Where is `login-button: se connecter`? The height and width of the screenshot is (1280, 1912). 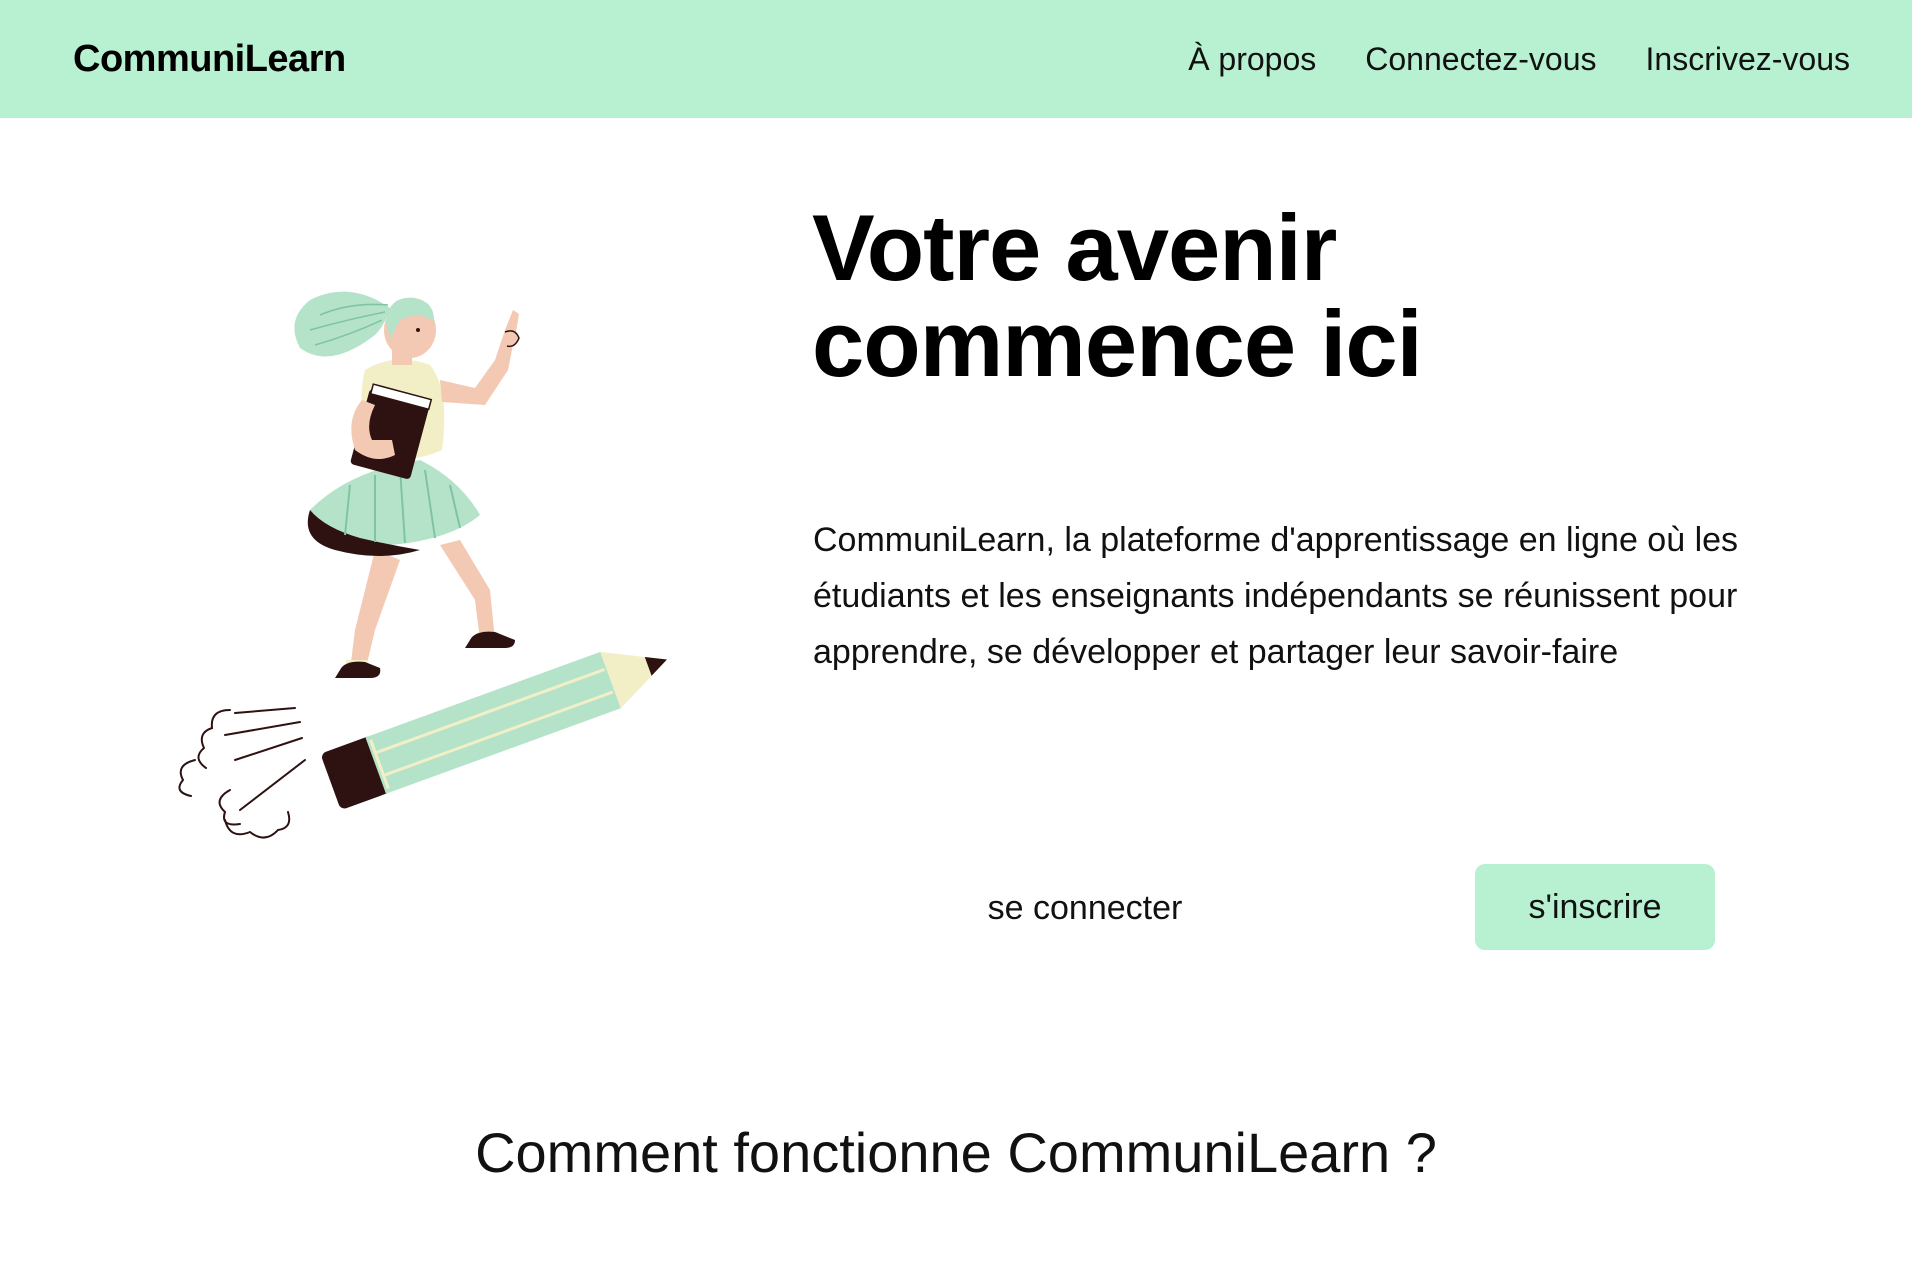 login-button: se connecter is located at coordinates (1085, 908).